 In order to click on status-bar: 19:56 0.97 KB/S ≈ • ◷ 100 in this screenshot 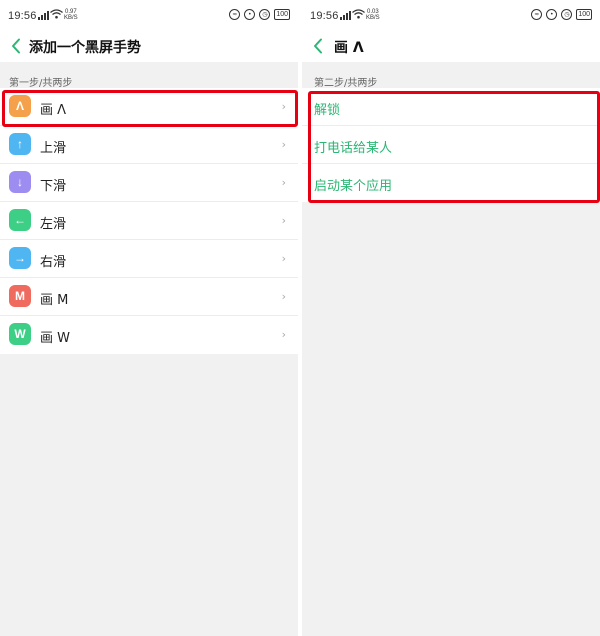, I will do `click(149, 15)`.